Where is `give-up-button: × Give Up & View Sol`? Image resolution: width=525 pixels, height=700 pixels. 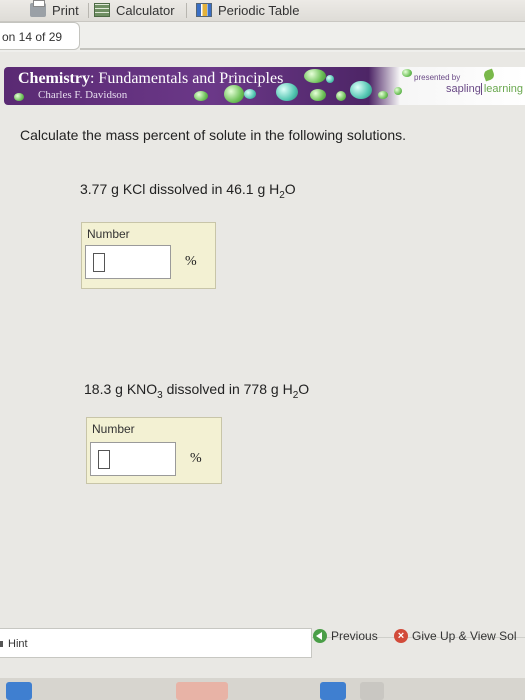 give-up-button: × Give Up & View Sol is located at coordinates (455, 636).